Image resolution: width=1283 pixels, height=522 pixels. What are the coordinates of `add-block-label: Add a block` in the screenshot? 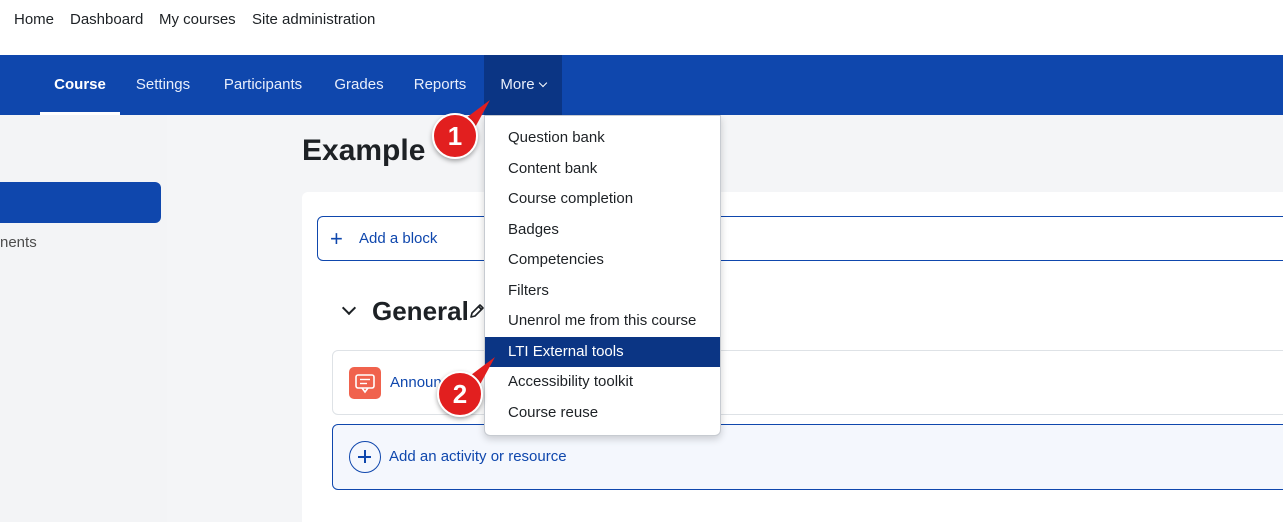 It's located at (398, 238).